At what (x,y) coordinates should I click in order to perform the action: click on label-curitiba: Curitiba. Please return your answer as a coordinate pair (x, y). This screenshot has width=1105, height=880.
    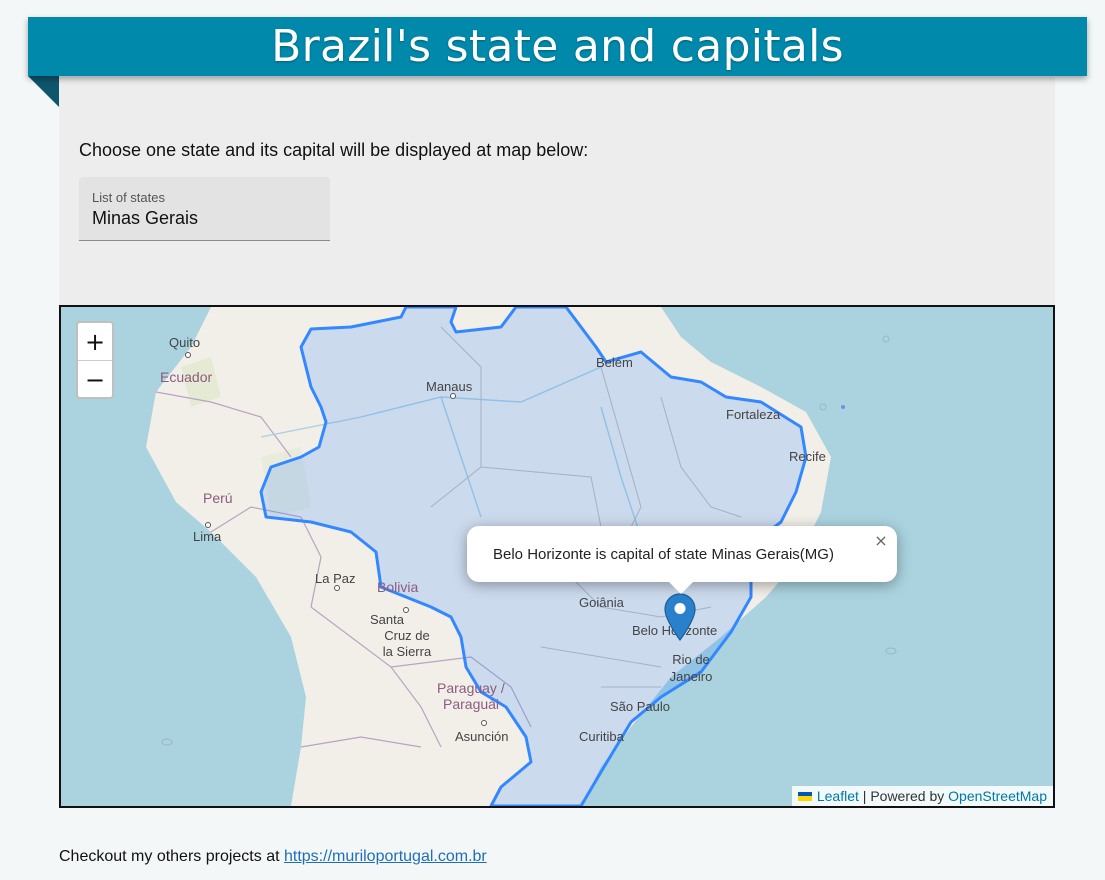
    Looking at the image, I should click on (602, 736).